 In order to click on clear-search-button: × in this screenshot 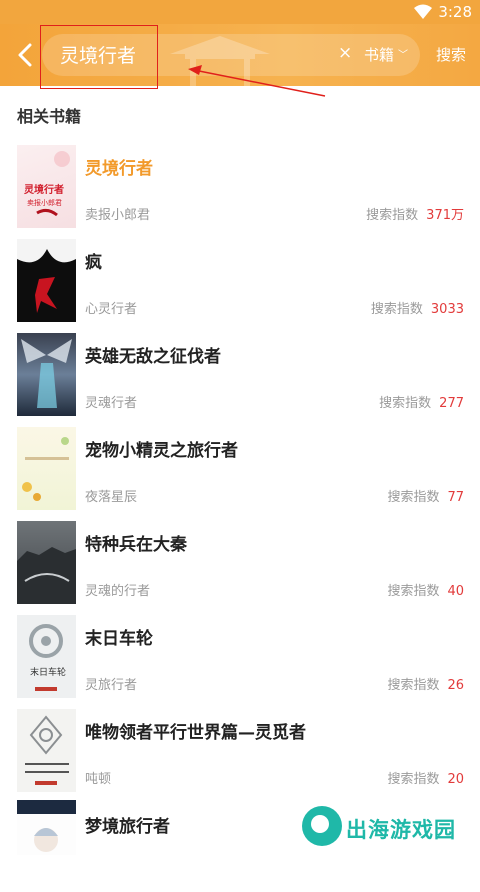, I will do `click(345, 53)`.